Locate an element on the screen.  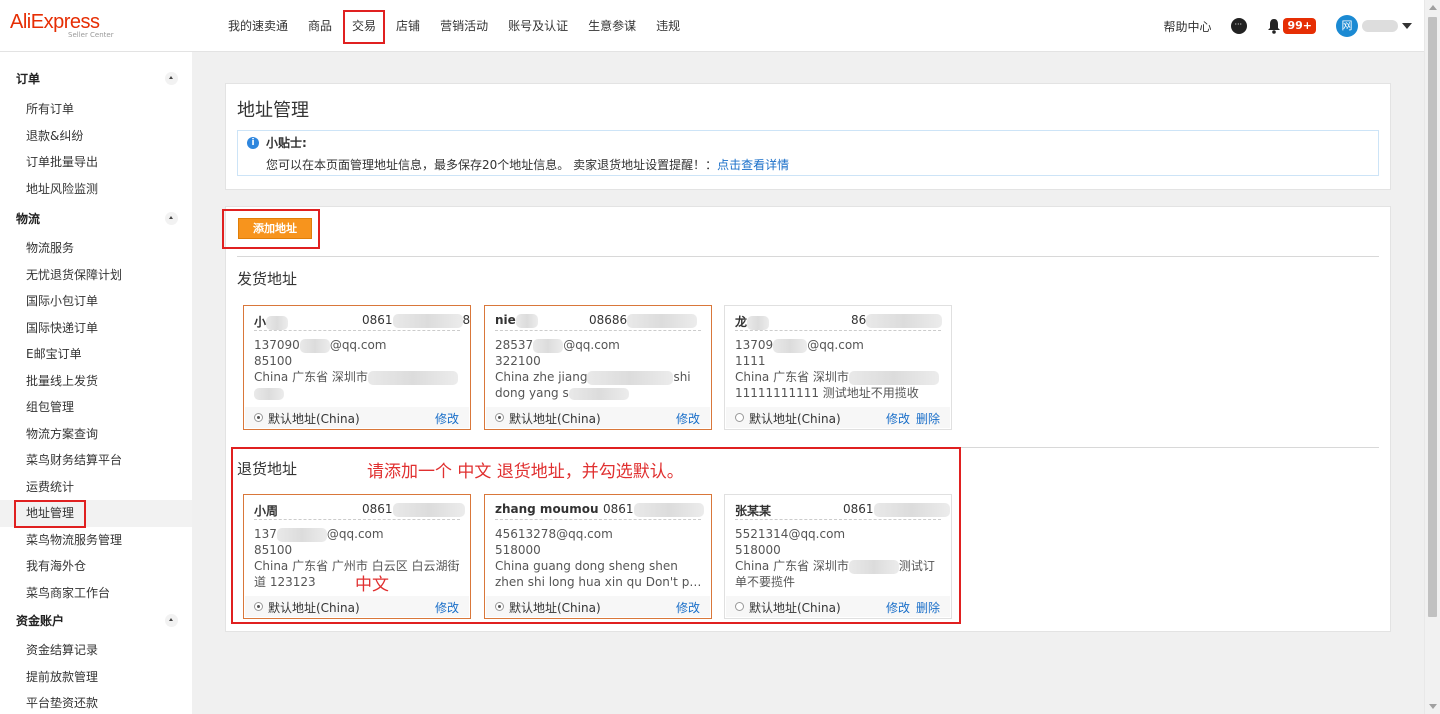
chevron-down-icon is located at coordinates (1407, 26).